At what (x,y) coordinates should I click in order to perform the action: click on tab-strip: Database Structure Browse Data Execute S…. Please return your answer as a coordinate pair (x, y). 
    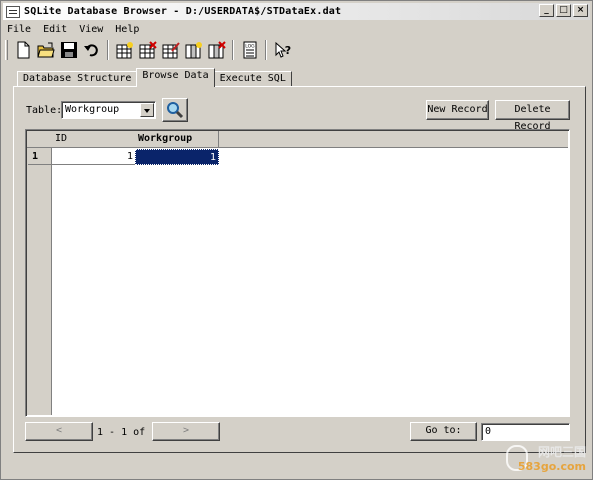
    Looking at the image, I should click on (154, 77).